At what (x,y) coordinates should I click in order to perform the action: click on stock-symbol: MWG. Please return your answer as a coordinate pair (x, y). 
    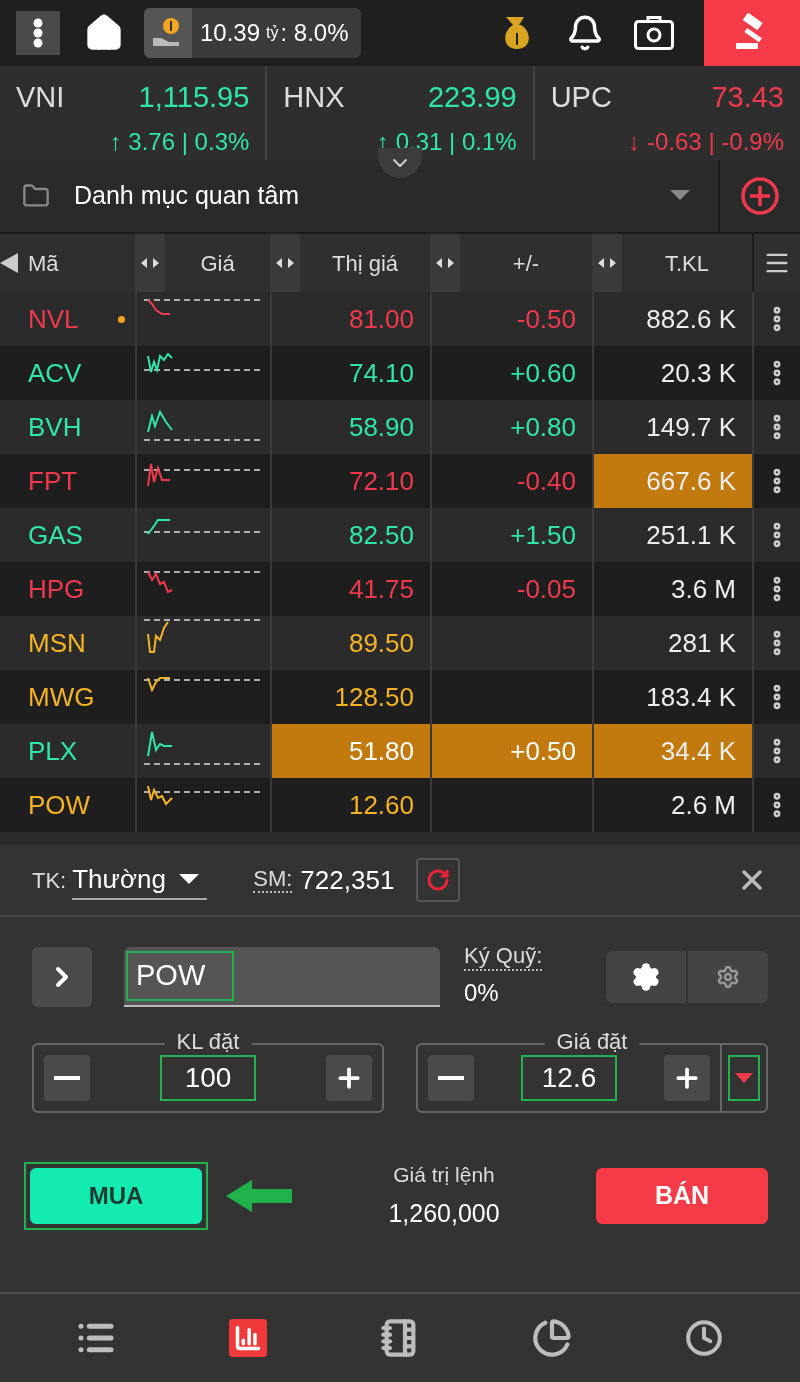
    Looking at the image, I should click on (61, 697).